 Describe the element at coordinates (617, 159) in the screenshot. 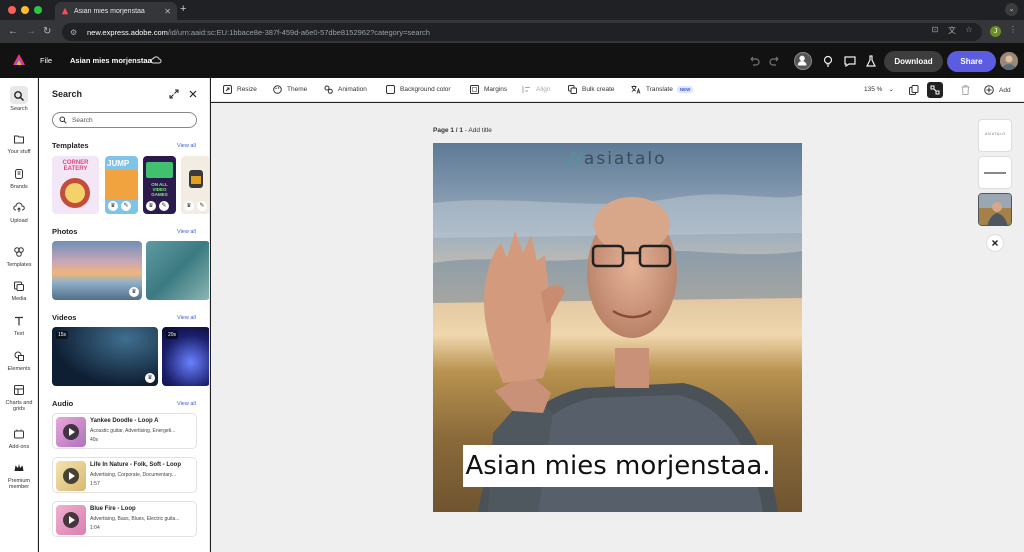

I see `brand-logo-text: //asiatalo` at that location.